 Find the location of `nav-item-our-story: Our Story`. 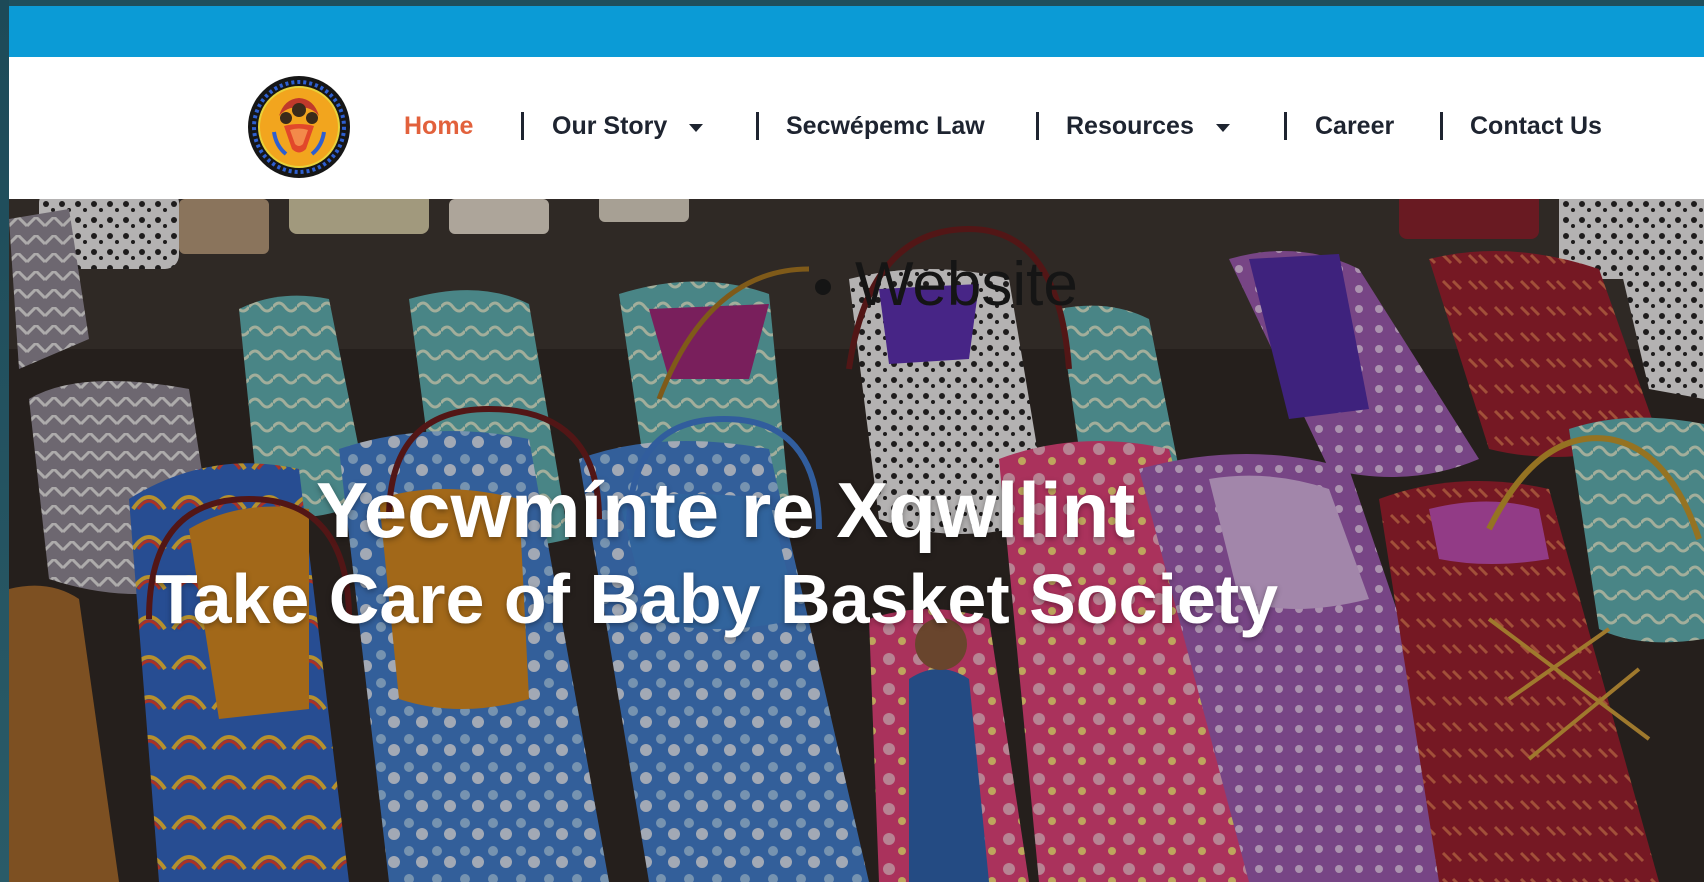

nav-item-our-story: Our Story is located at coordinates (628, 126).